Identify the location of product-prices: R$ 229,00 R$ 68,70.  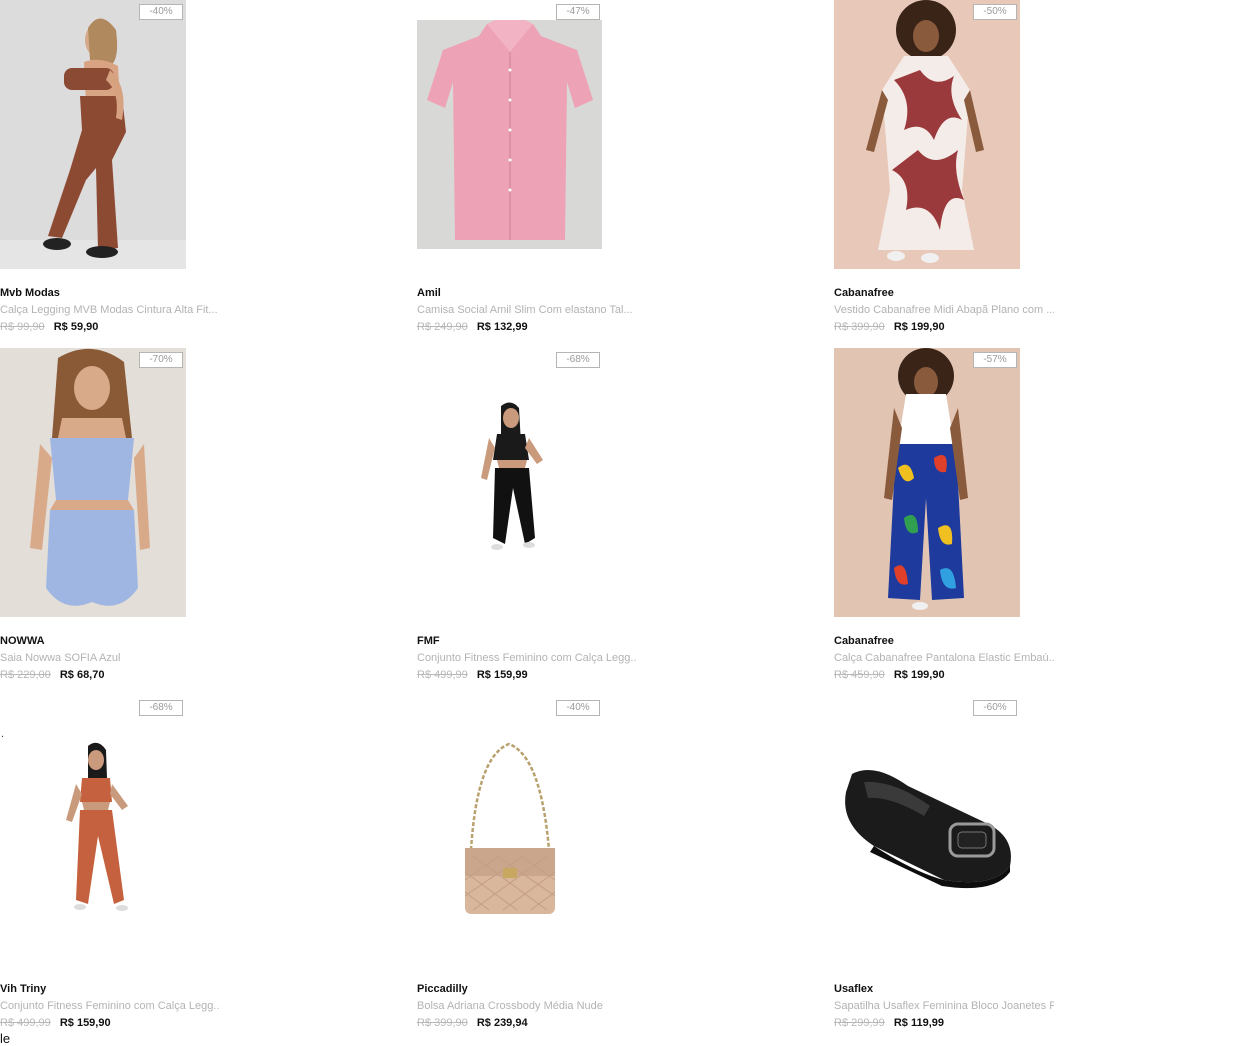
(52, 675).